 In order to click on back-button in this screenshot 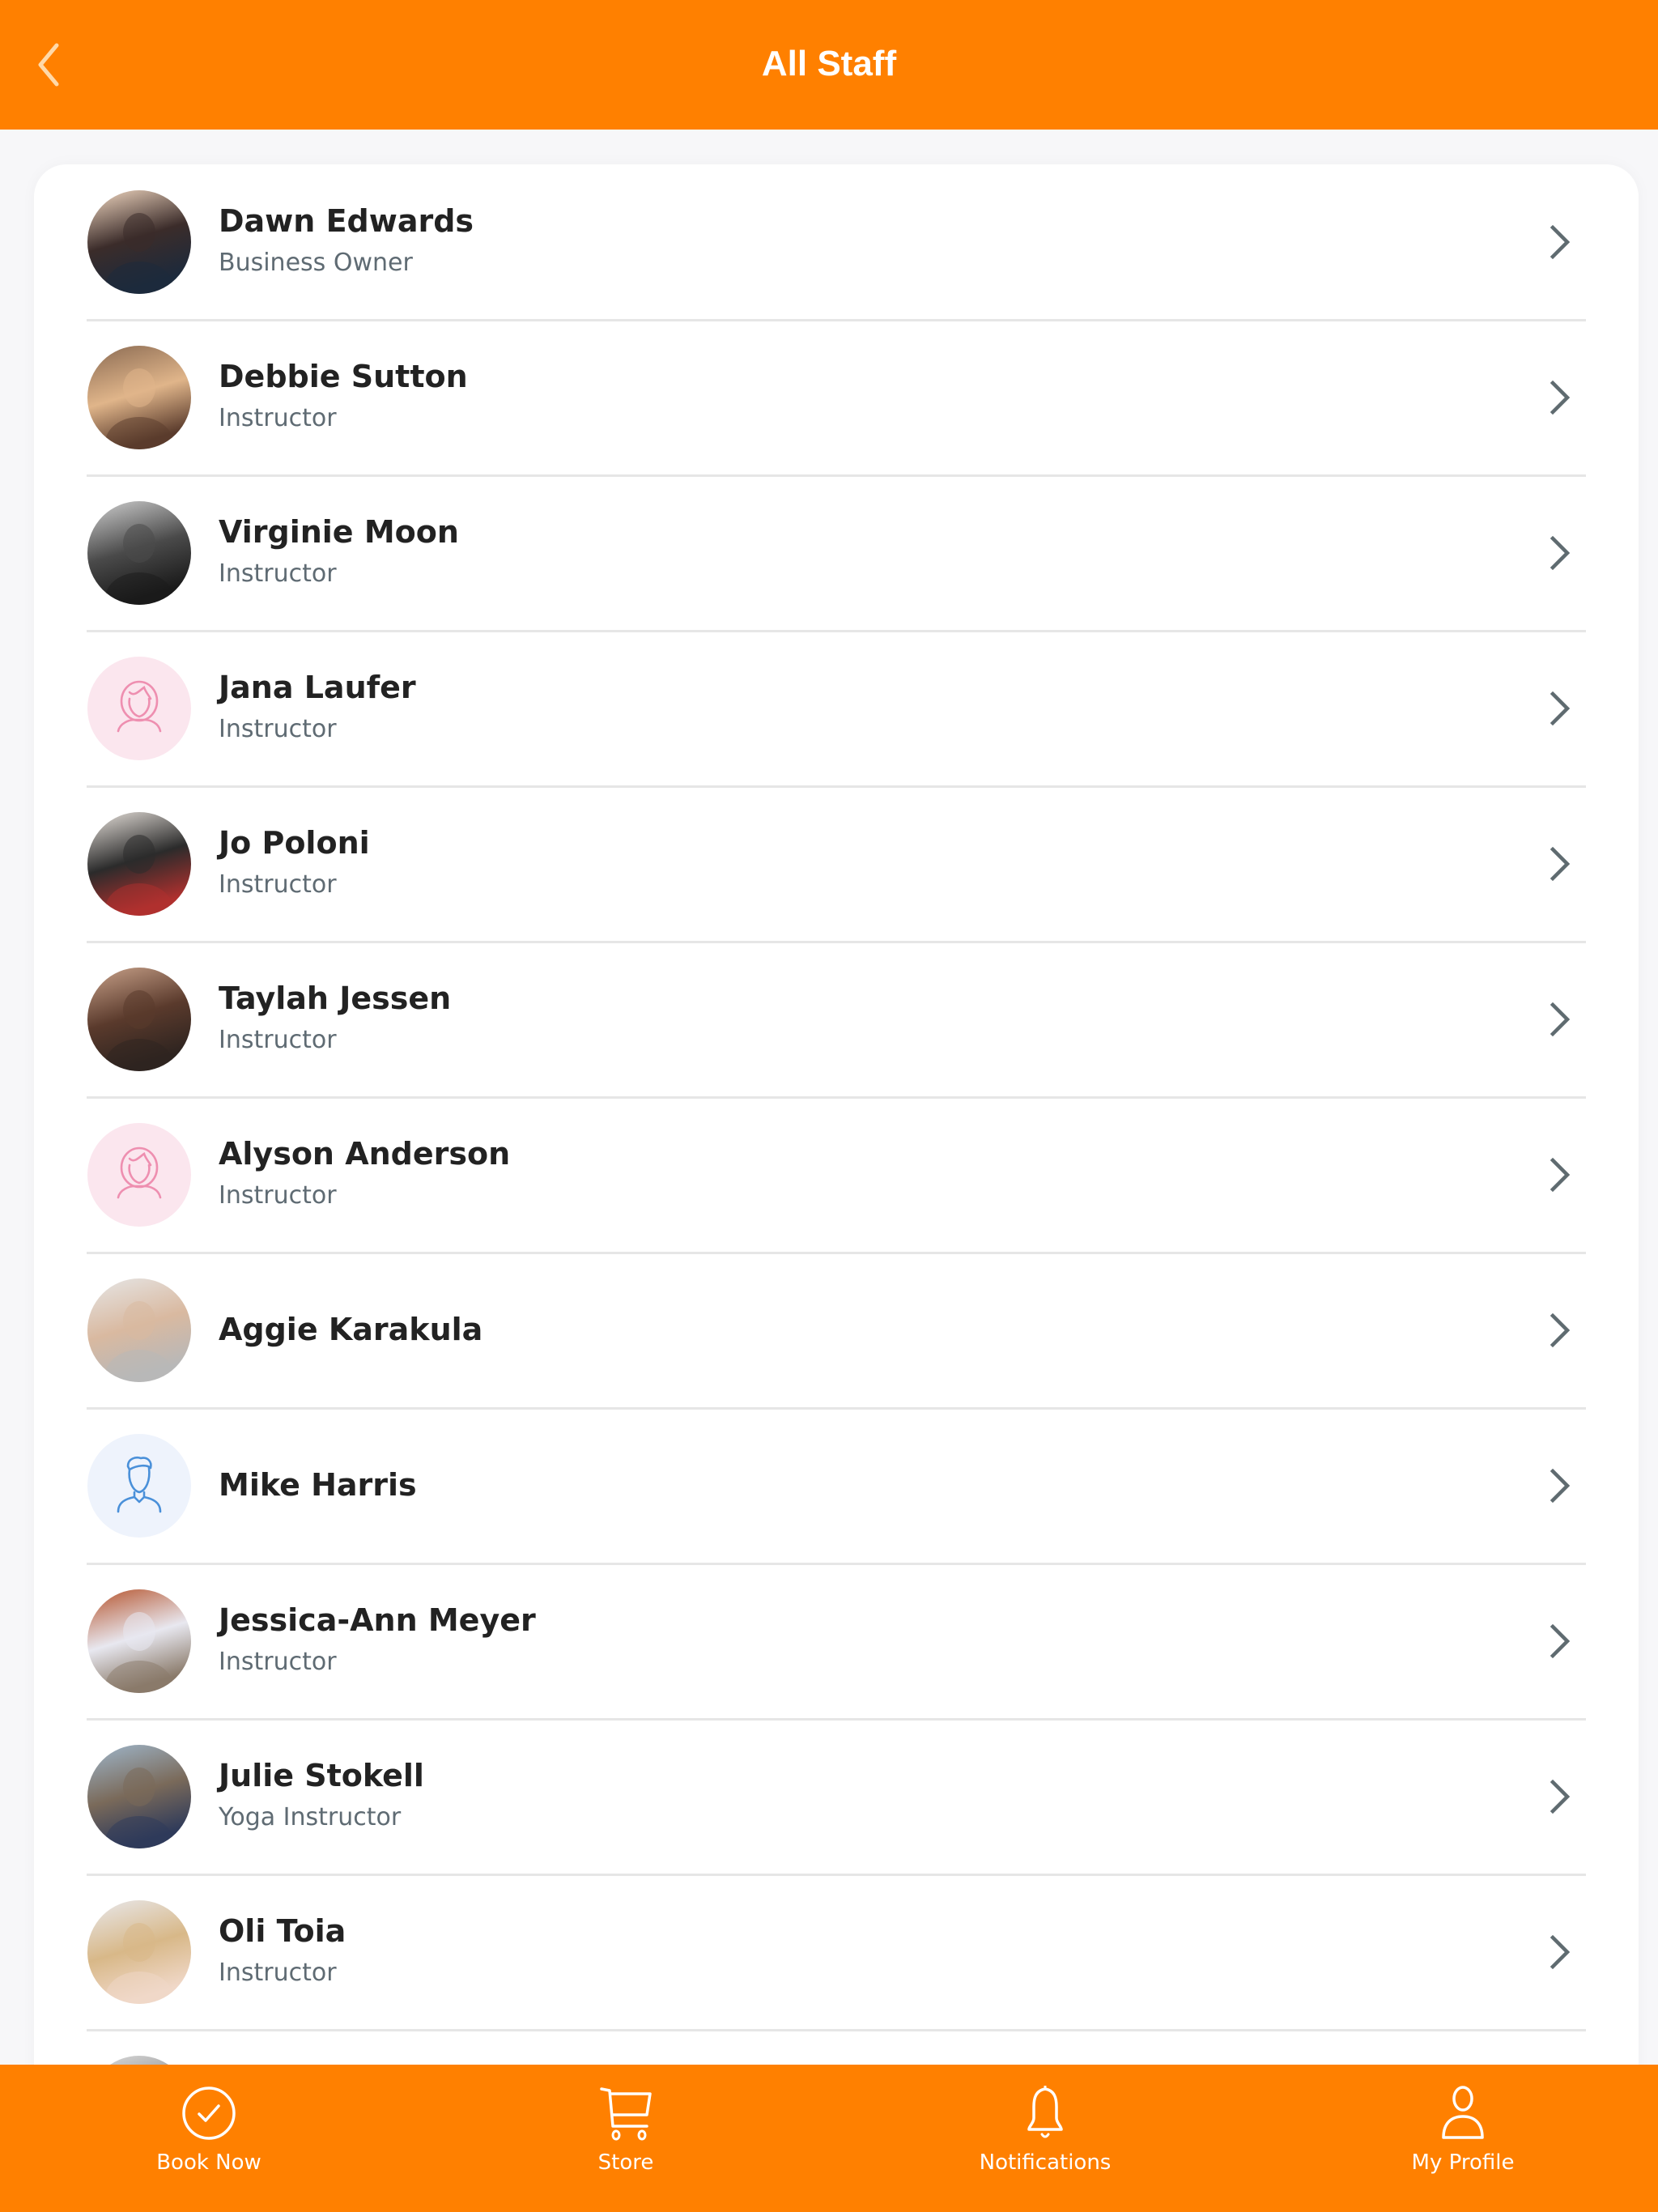, I will do `click(48, 64)`.